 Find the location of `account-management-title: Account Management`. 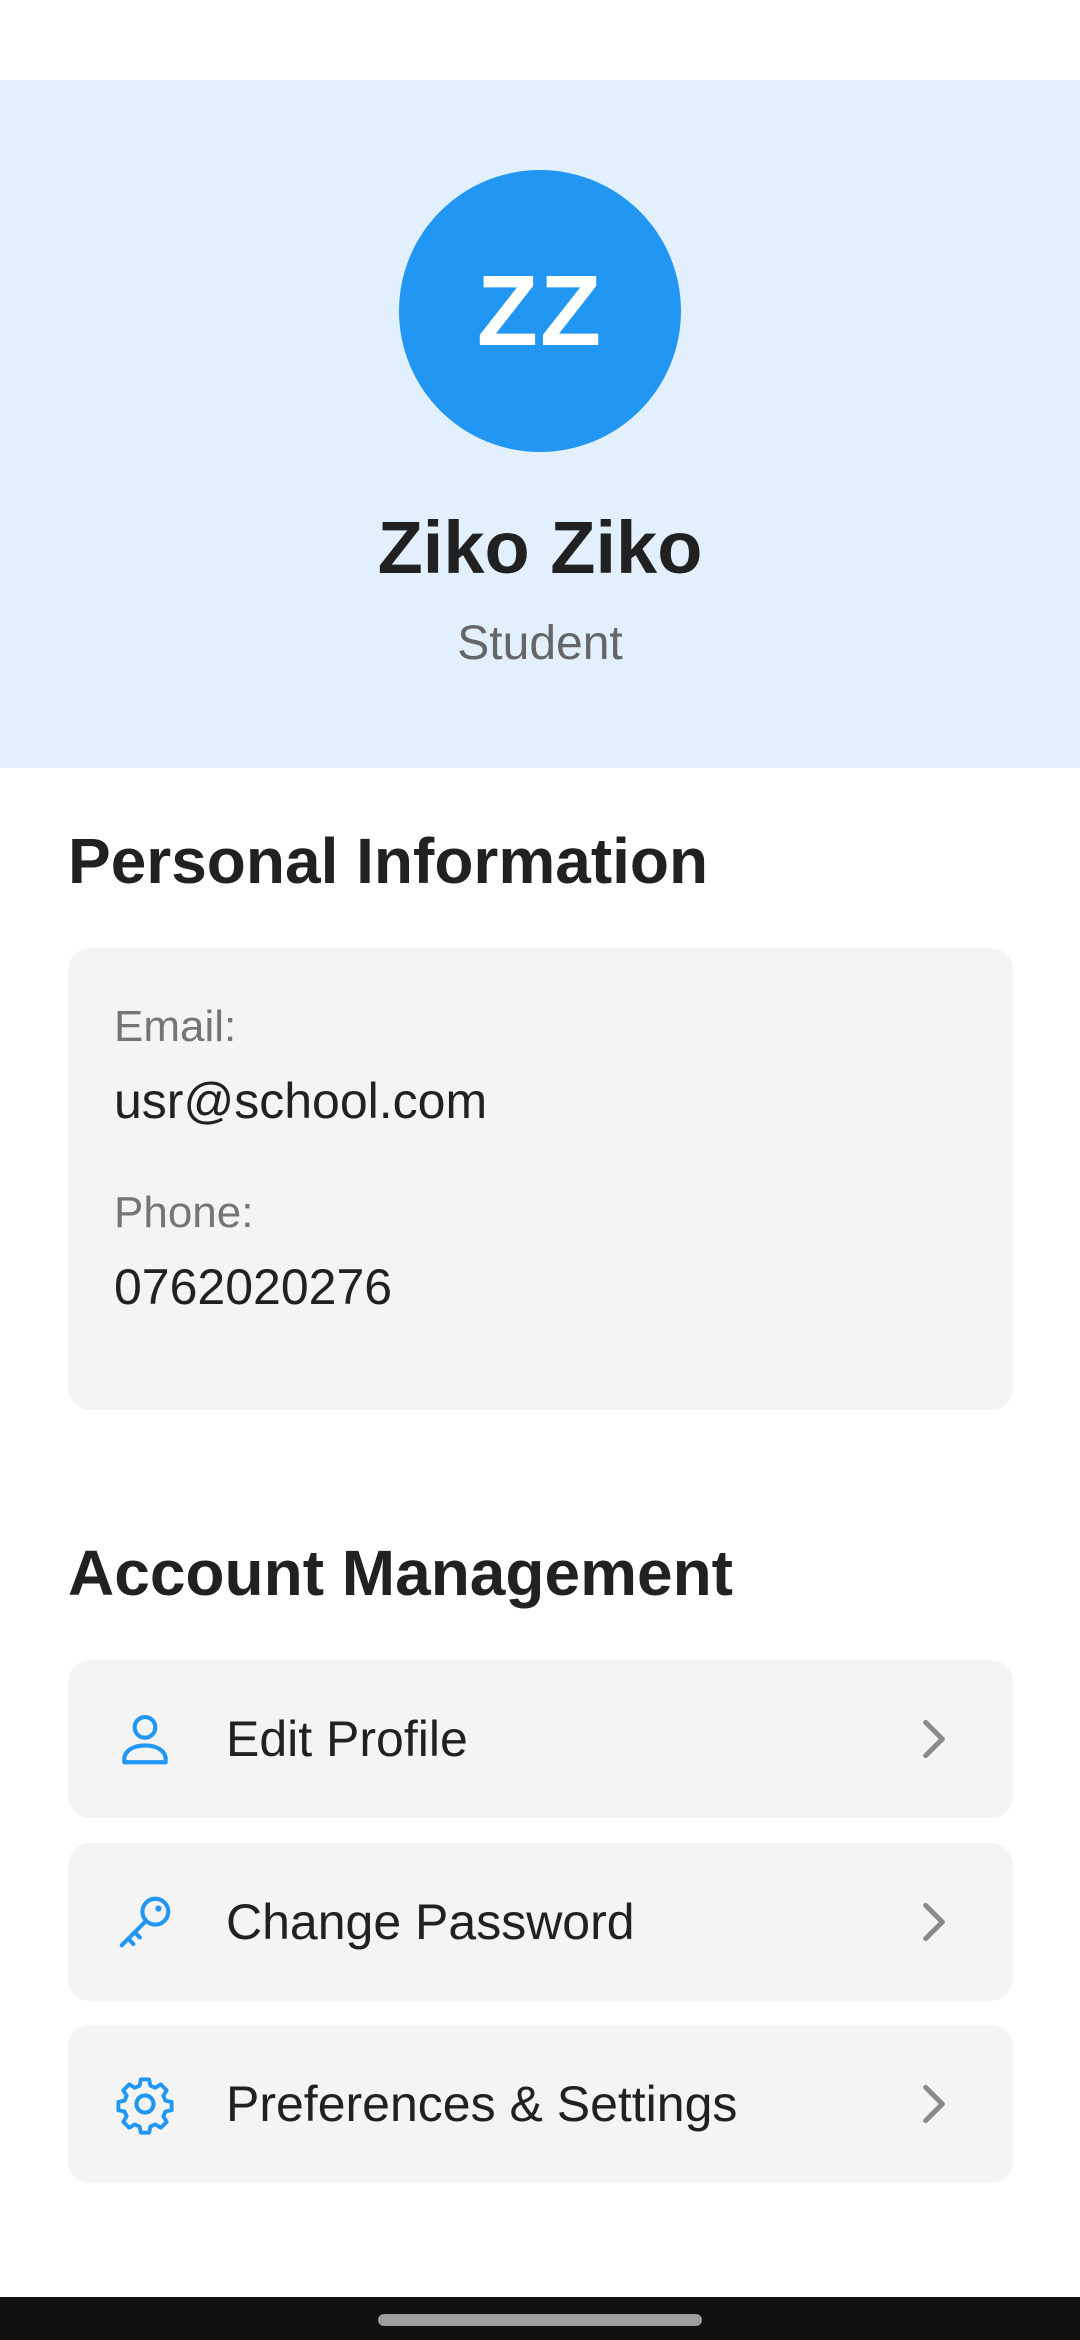

account-management-title: Account Management is located at coordinates (400, 1573).